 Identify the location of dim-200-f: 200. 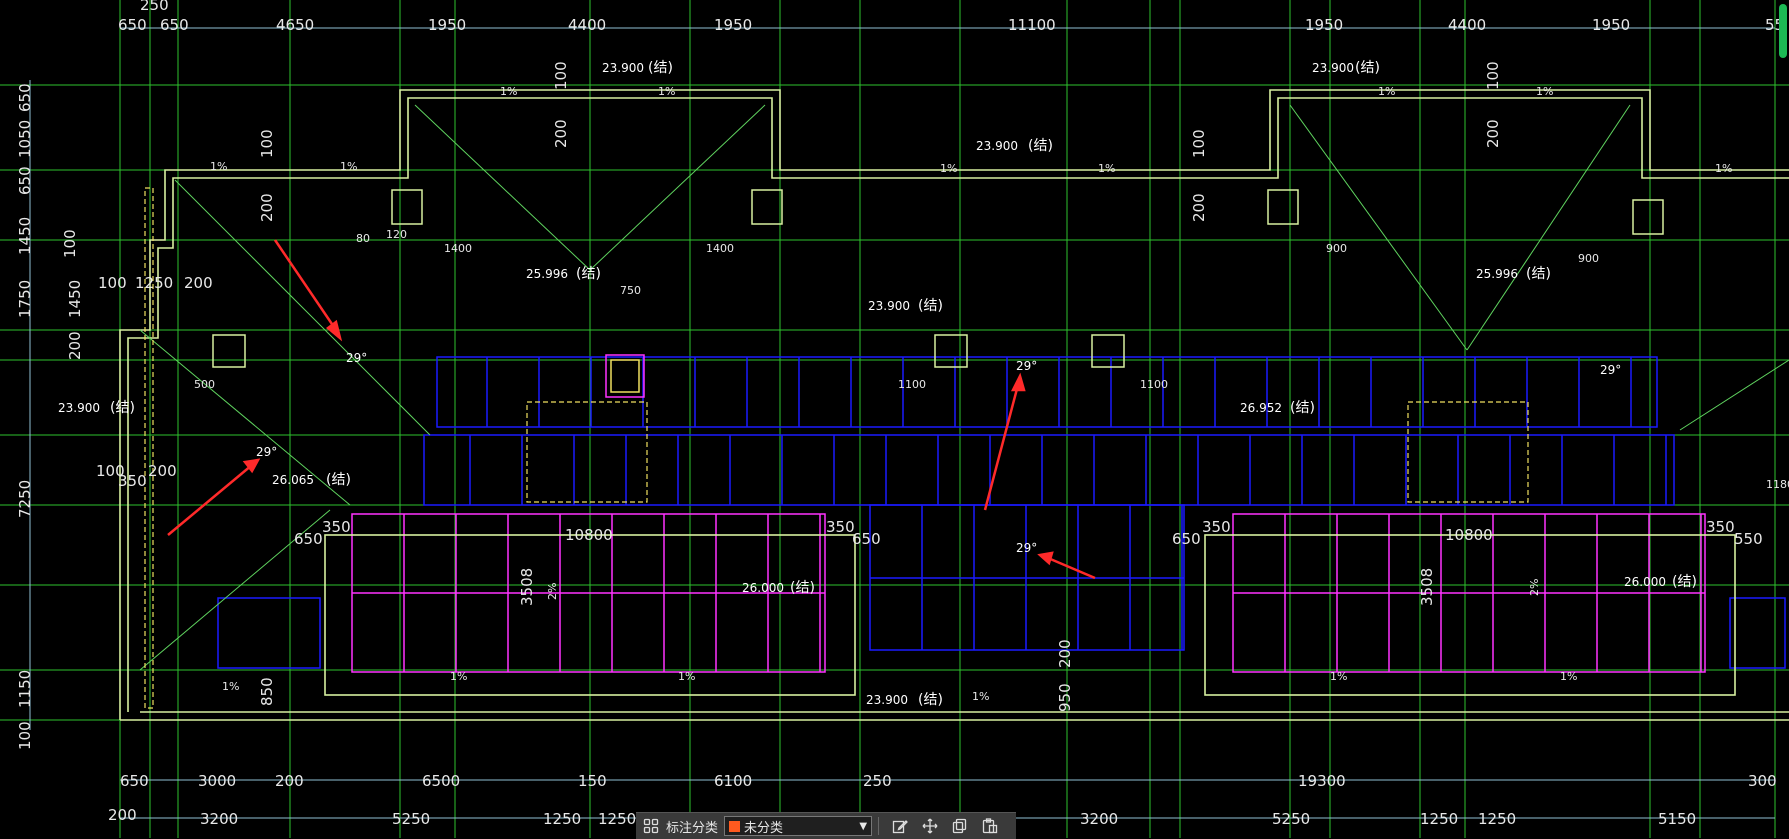
(1199, 207).